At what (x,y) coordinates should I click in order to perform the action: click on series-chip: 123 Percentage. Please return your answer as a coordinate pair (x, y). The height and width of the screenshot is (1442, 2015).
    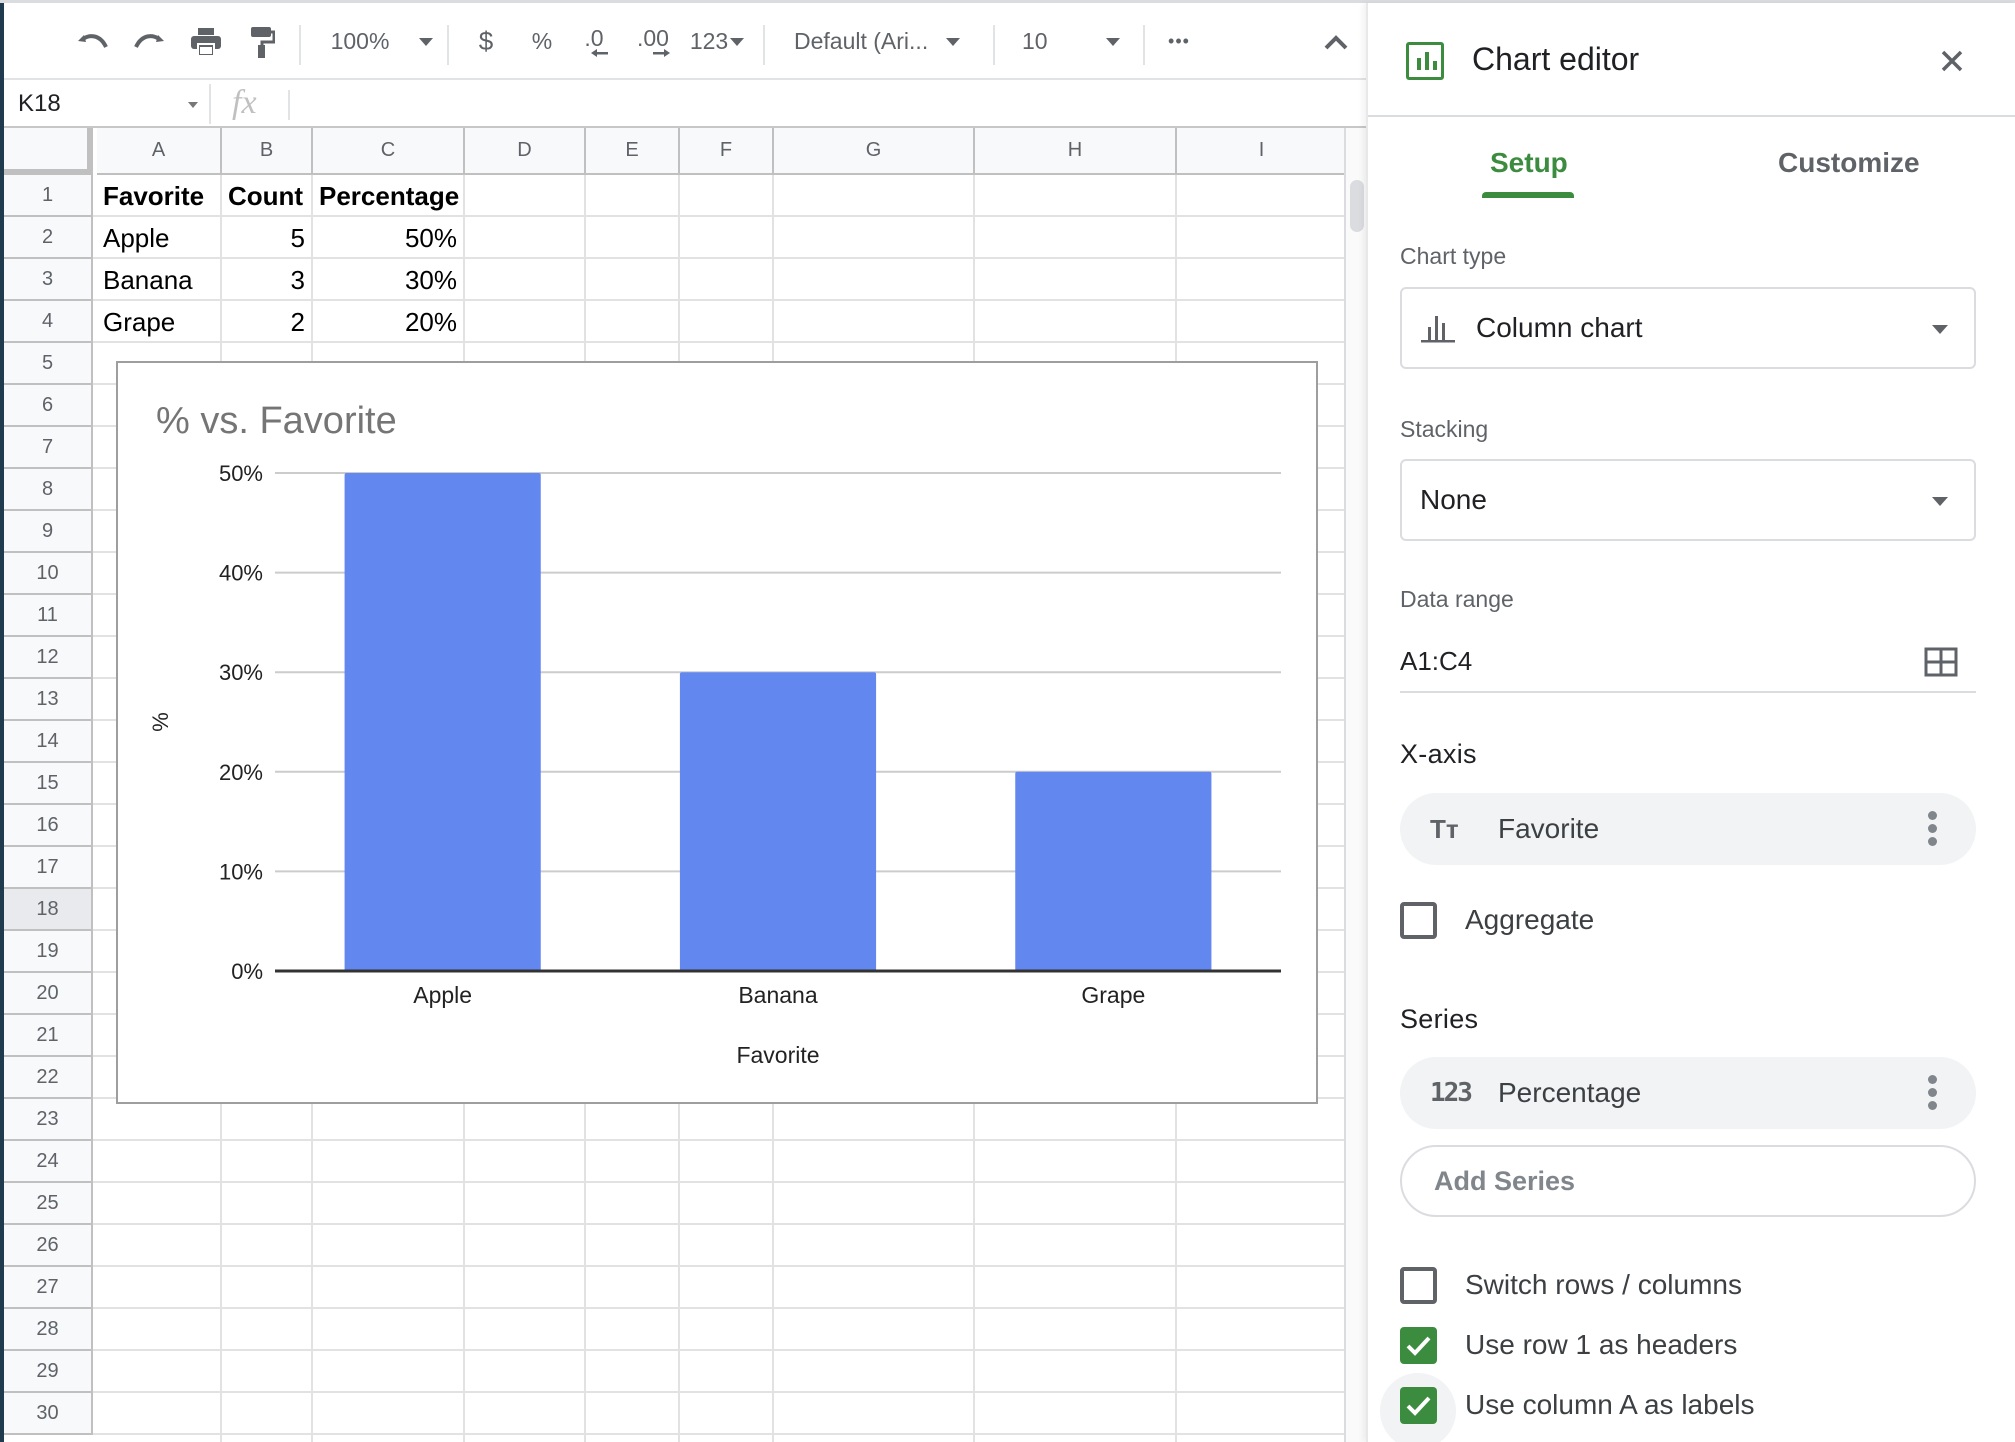
    Looking at the image, I should click on (1688, 1093).